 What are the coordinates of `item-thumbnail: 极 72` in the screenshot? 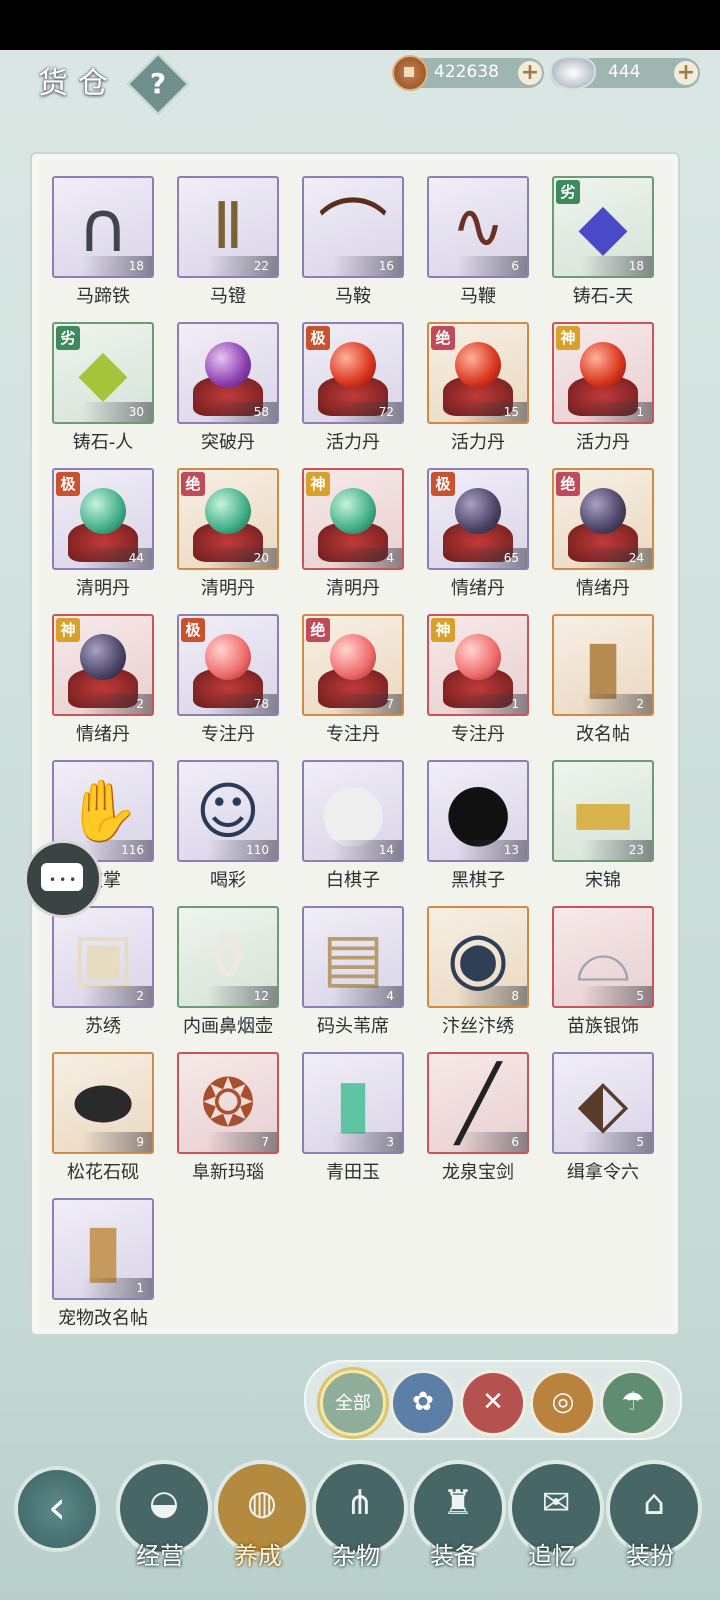 It's located at (353, 373).